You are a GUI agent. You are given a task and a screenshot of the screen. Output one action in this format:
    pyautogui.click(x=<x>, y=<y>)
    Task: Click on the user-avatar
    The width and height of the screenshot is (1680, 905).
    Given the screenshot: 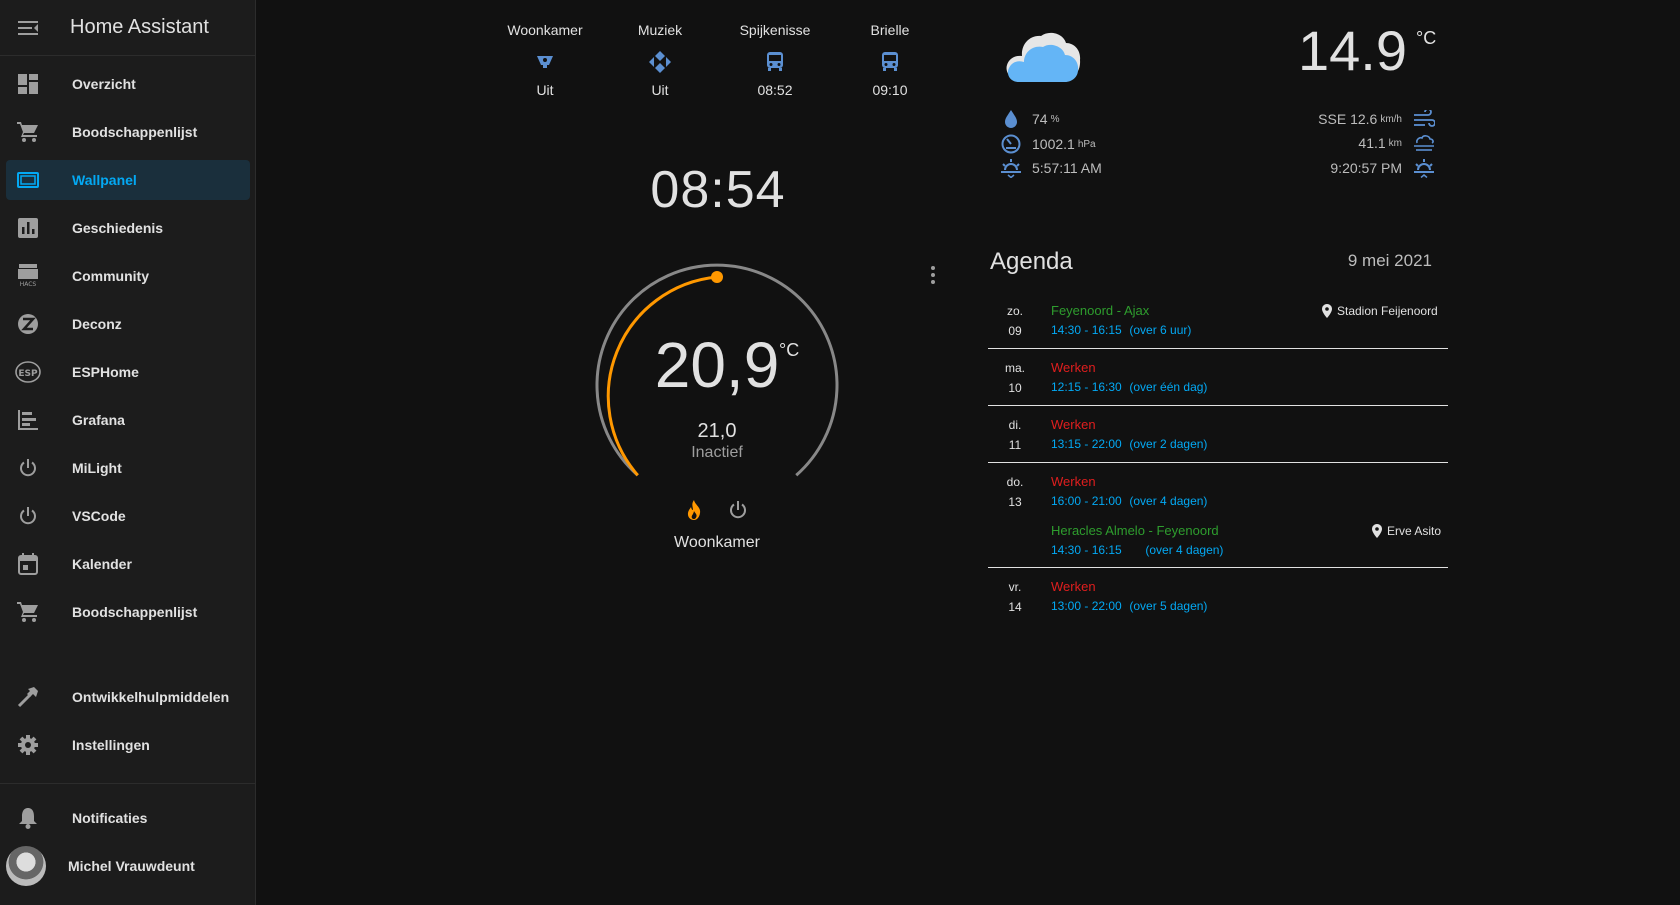 What is the action you would take?
    pyautogui.click(x=26, y=866)
    